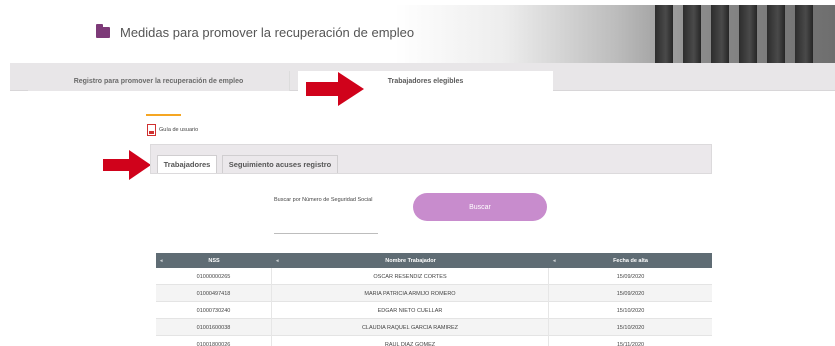  What do you see at coordinates (151, 130) in the screenshot?
I see `pdf-icon` at bounding box center [151, 130].